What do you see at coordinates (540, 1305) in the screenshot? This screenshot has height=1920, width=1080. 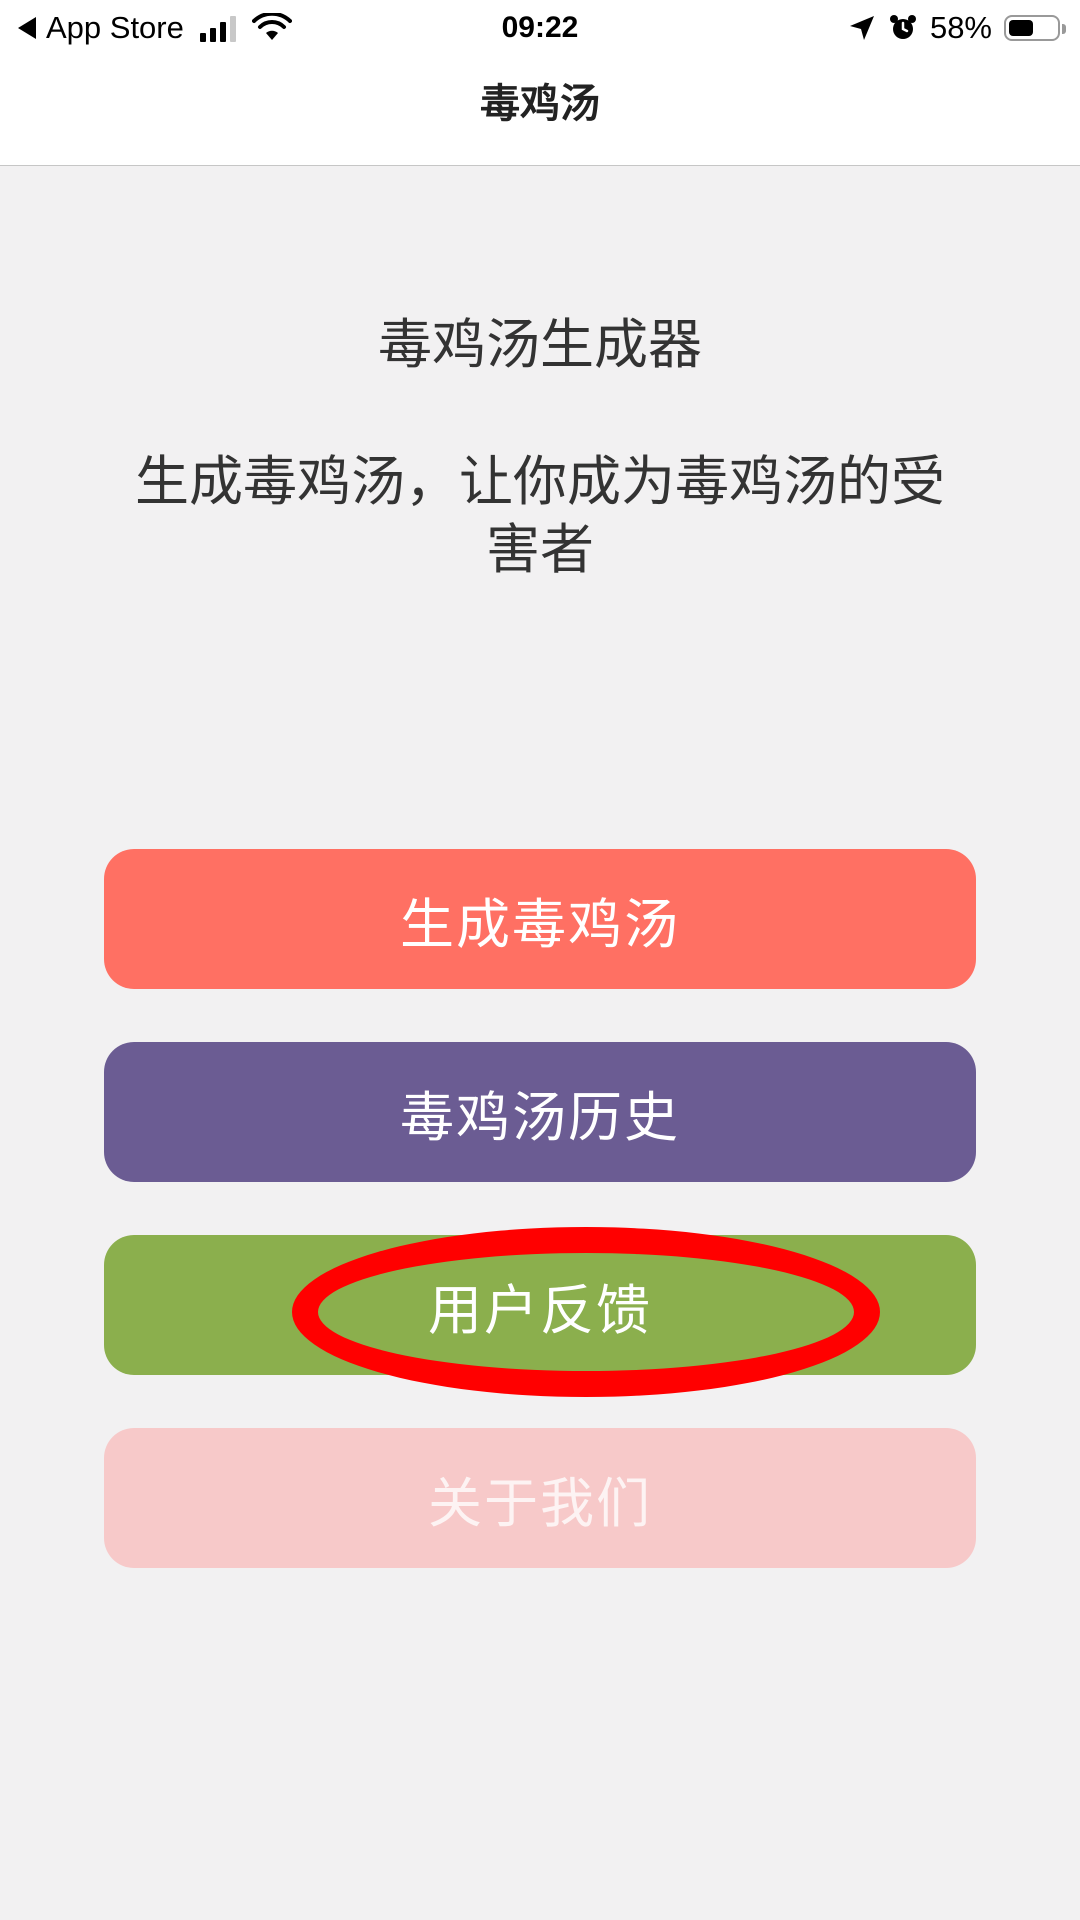 I see `user-feedback-button: 用户反馈` at bounding box center [540, 1305].